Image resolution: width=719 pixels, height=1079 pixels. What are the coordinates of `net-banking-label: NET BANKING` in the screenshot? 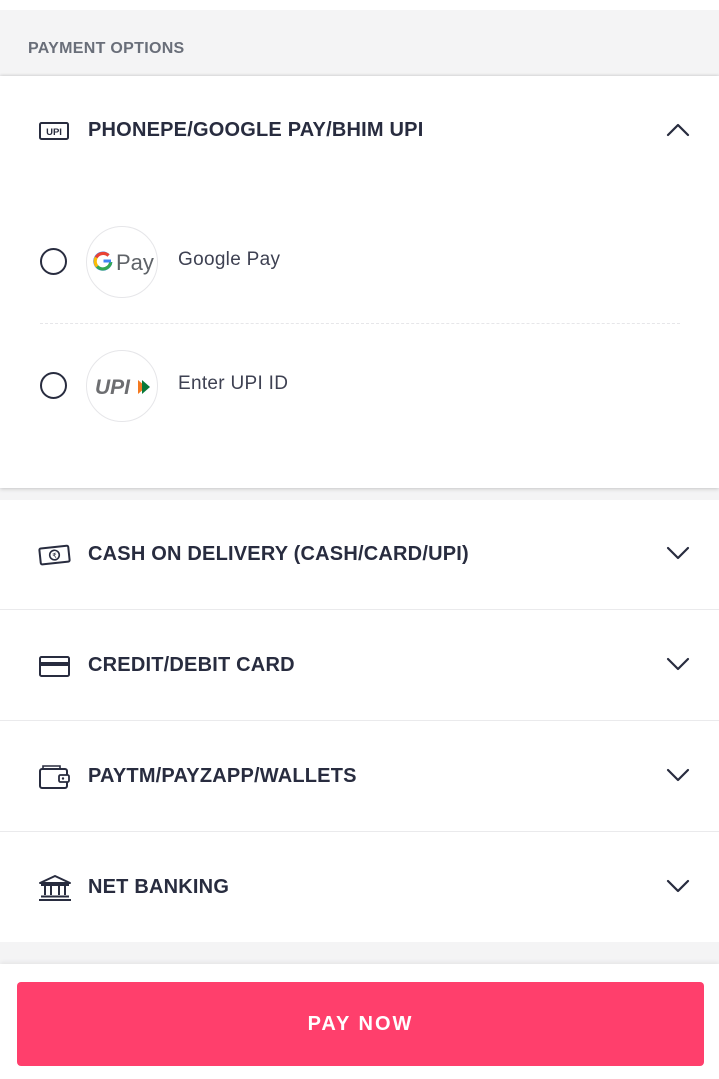 It's located at (159, 887).